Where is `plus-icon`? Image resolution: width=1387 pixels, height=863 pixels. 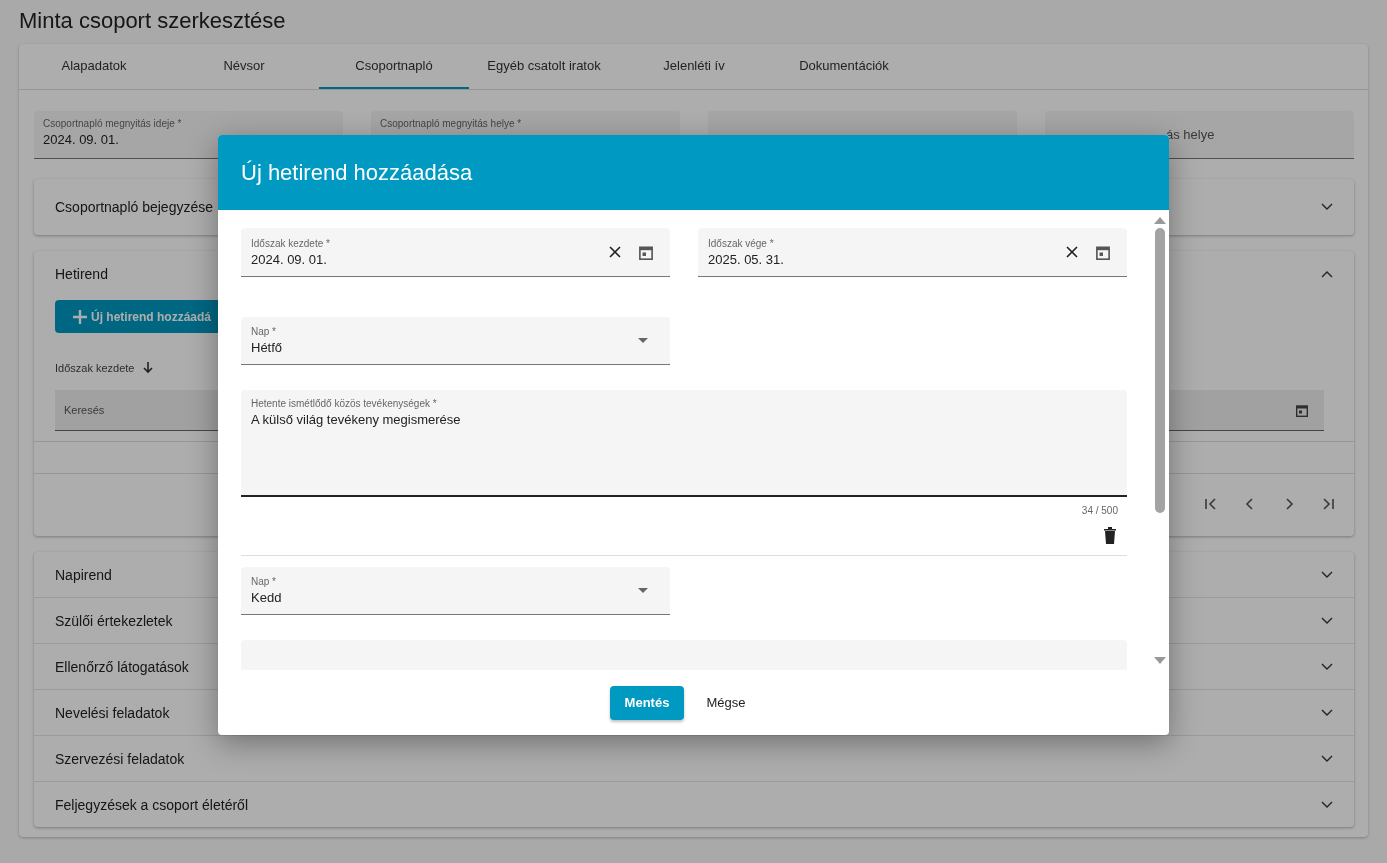
plus-icon is located at coordinates (80, 316).